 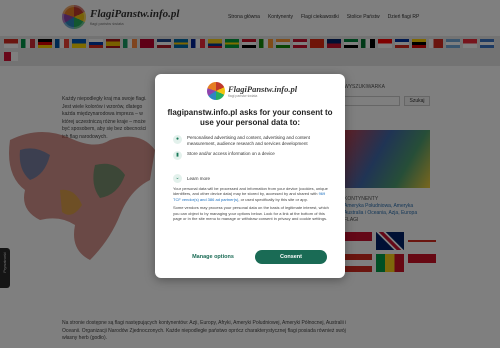 I want to click on device-icon: ▮, so click(x=177, y=155).